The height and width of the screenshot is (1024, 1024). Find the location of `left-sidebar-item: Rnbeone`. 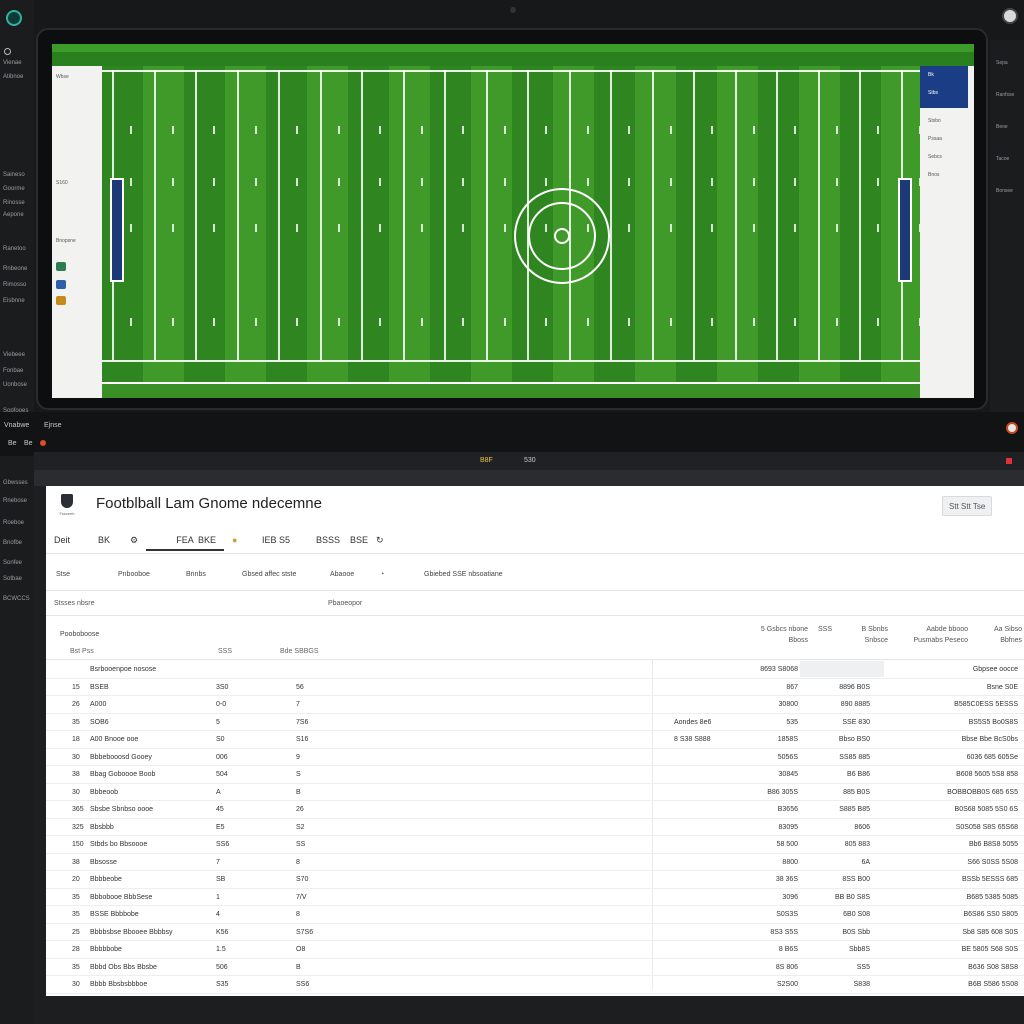

left-sidebar-item: Rnbeone is located at coordinates (15, 269).